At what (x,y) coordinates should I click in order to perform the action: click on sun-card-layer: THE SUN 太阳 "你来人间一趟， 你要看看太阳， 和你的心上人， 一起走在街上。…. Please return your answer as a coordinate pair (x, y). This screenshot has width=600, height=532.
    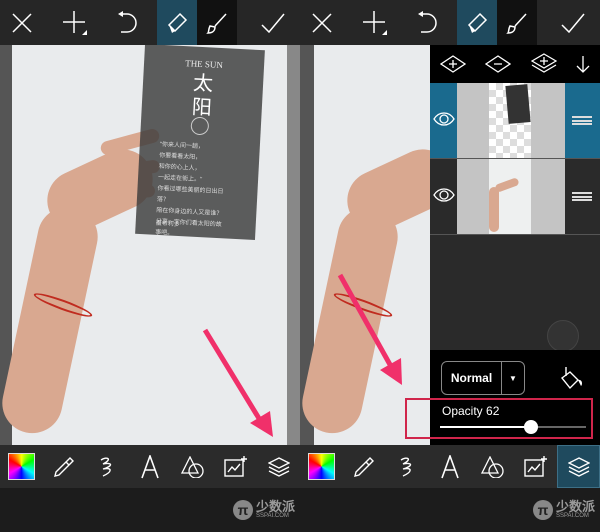
    Looking at the image, I should click on (200, 143).